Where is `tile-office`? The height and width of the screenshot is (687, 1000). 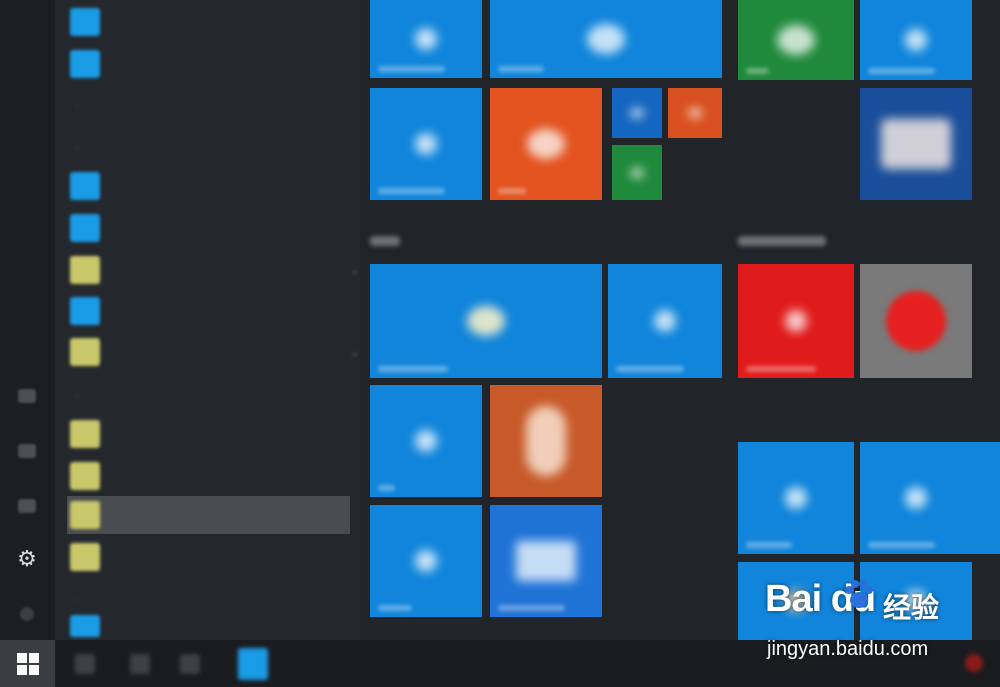 tile-office is located at coordinates (546, 144).